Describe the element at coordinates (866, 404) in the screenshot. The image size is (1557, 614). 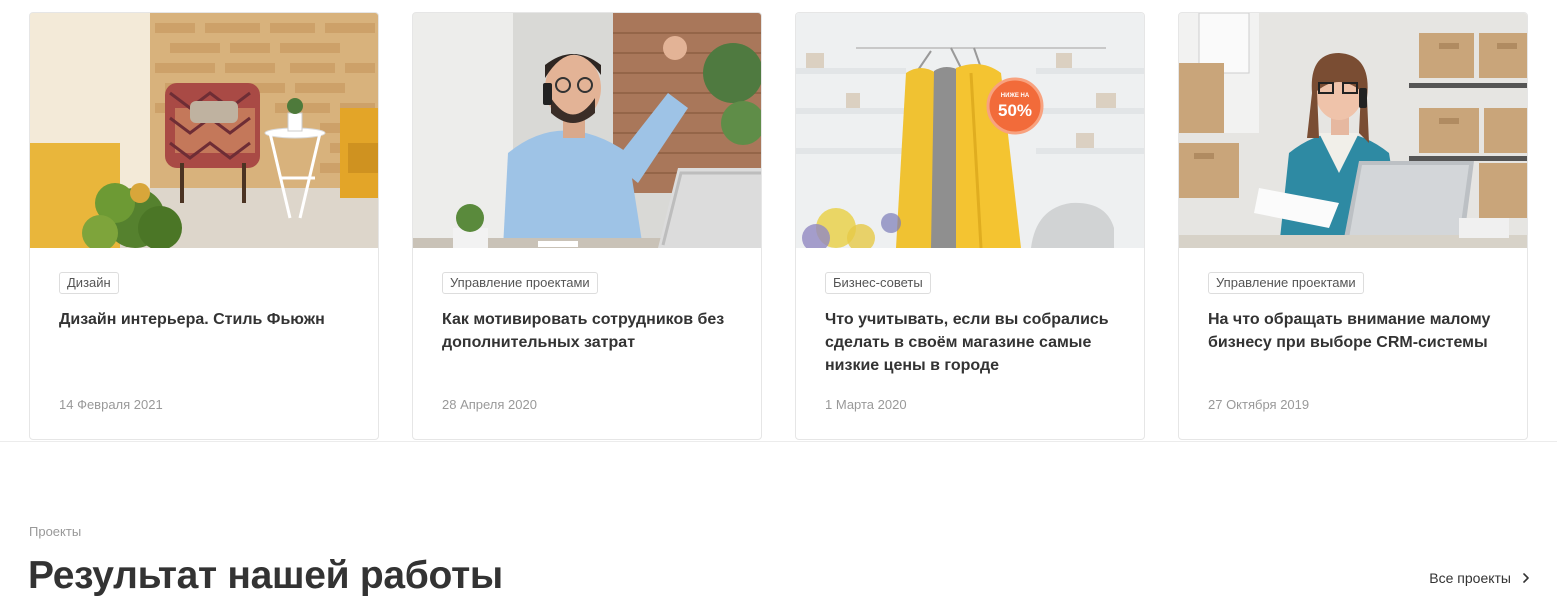
I see `article-date: 1 Марта 2020` at that location.